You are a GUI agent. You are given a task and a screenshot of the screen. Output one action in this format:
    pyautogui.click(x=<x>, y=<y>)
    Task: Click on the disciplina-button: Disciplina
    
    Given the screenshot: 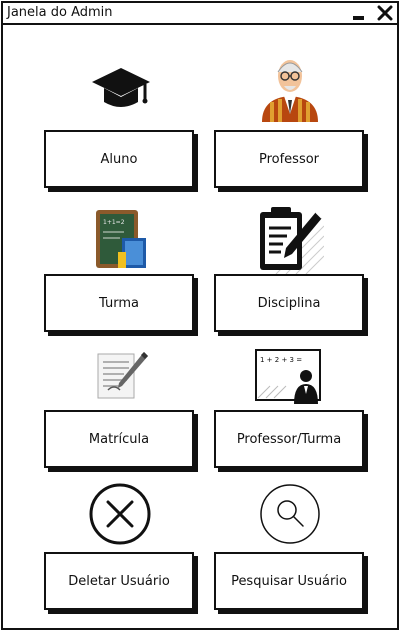 What is the action you would take?
    pyautogui.click(x=289, y=303)
    